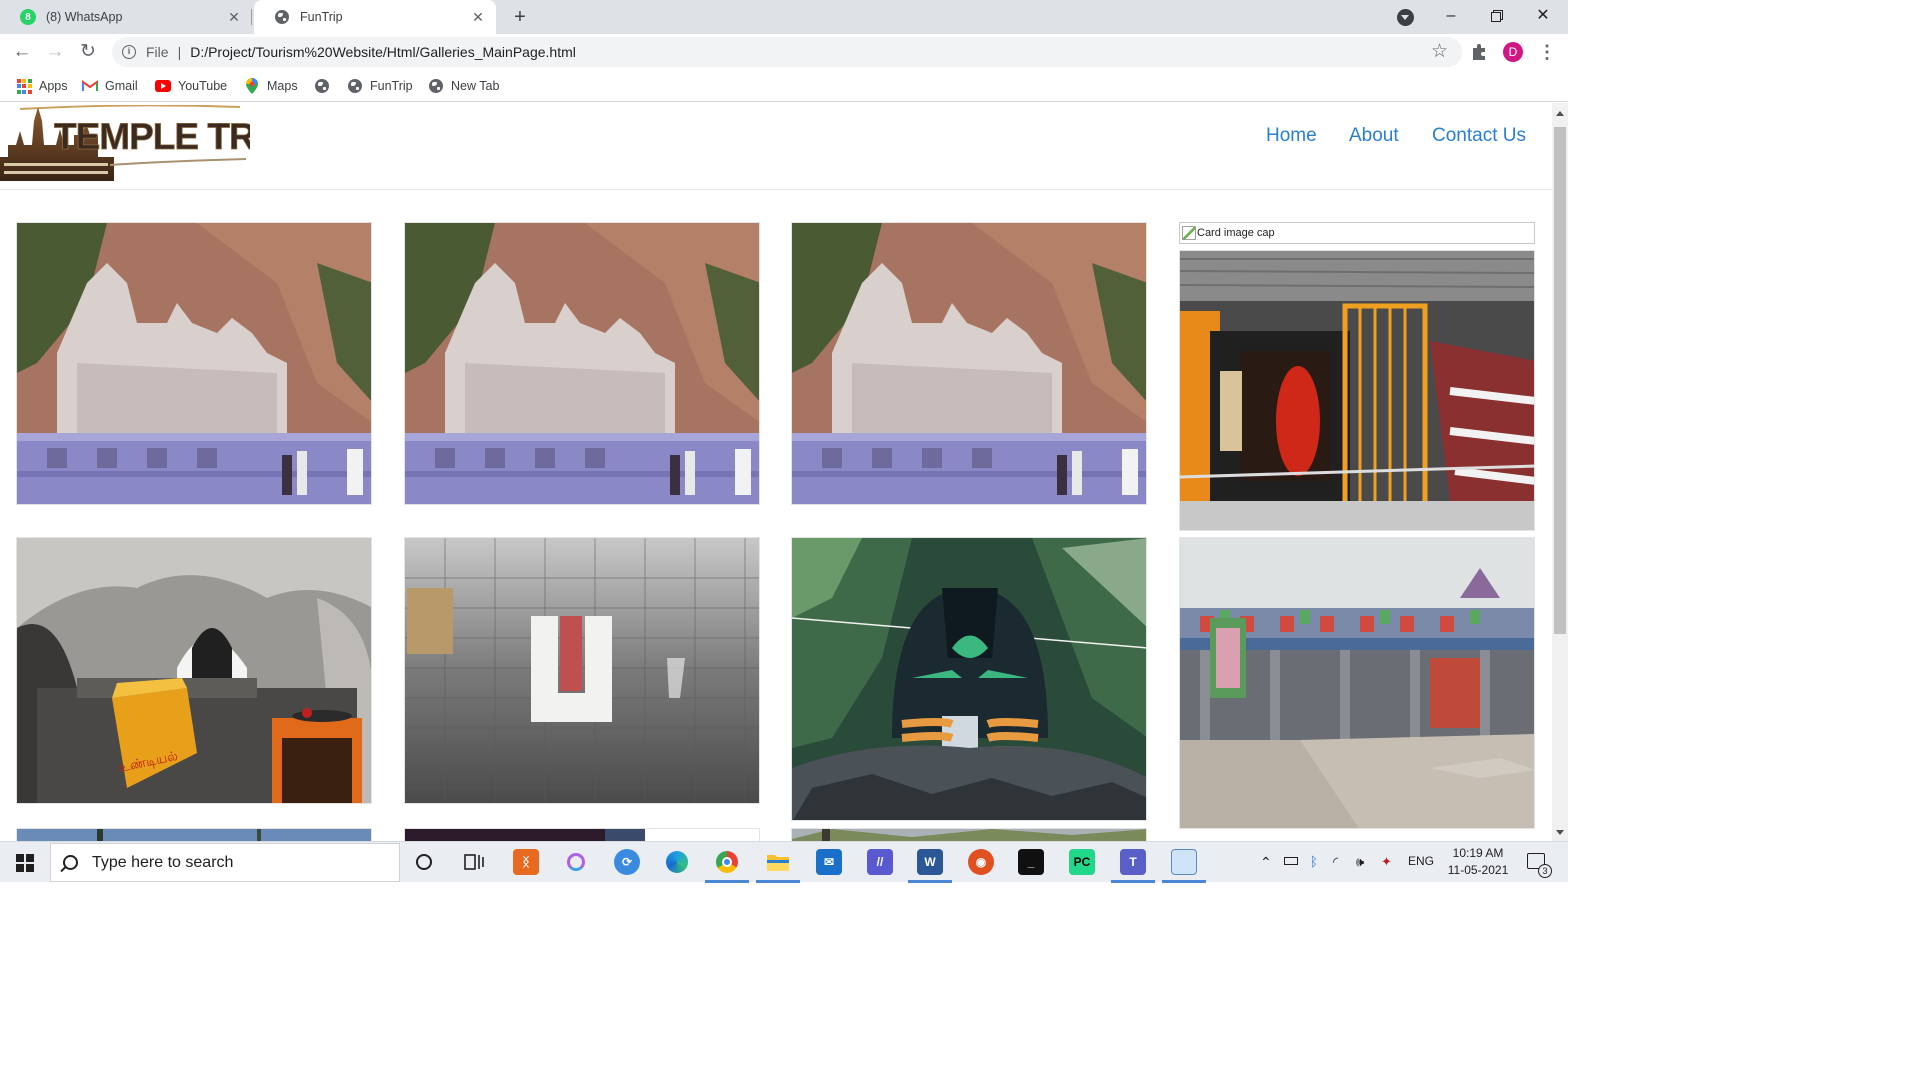 The image size is (1920, 1080). What do you see at coordinates (1478, 862) in the screenshot?
I see `system-clock: 10:19 AM 11-05-2021` at bounding box center [1478, 862].